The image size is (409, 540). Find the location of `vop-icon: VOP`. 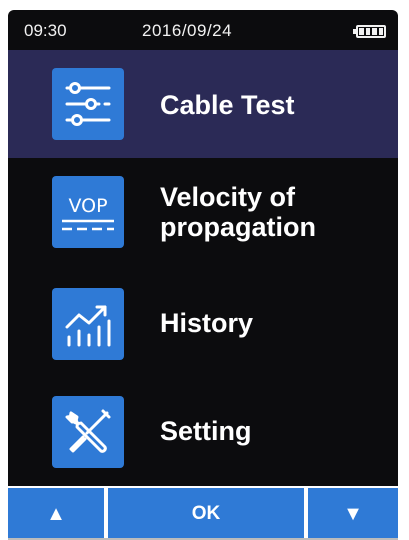

vop-icon: VOP is located at coordinates (88, 212).